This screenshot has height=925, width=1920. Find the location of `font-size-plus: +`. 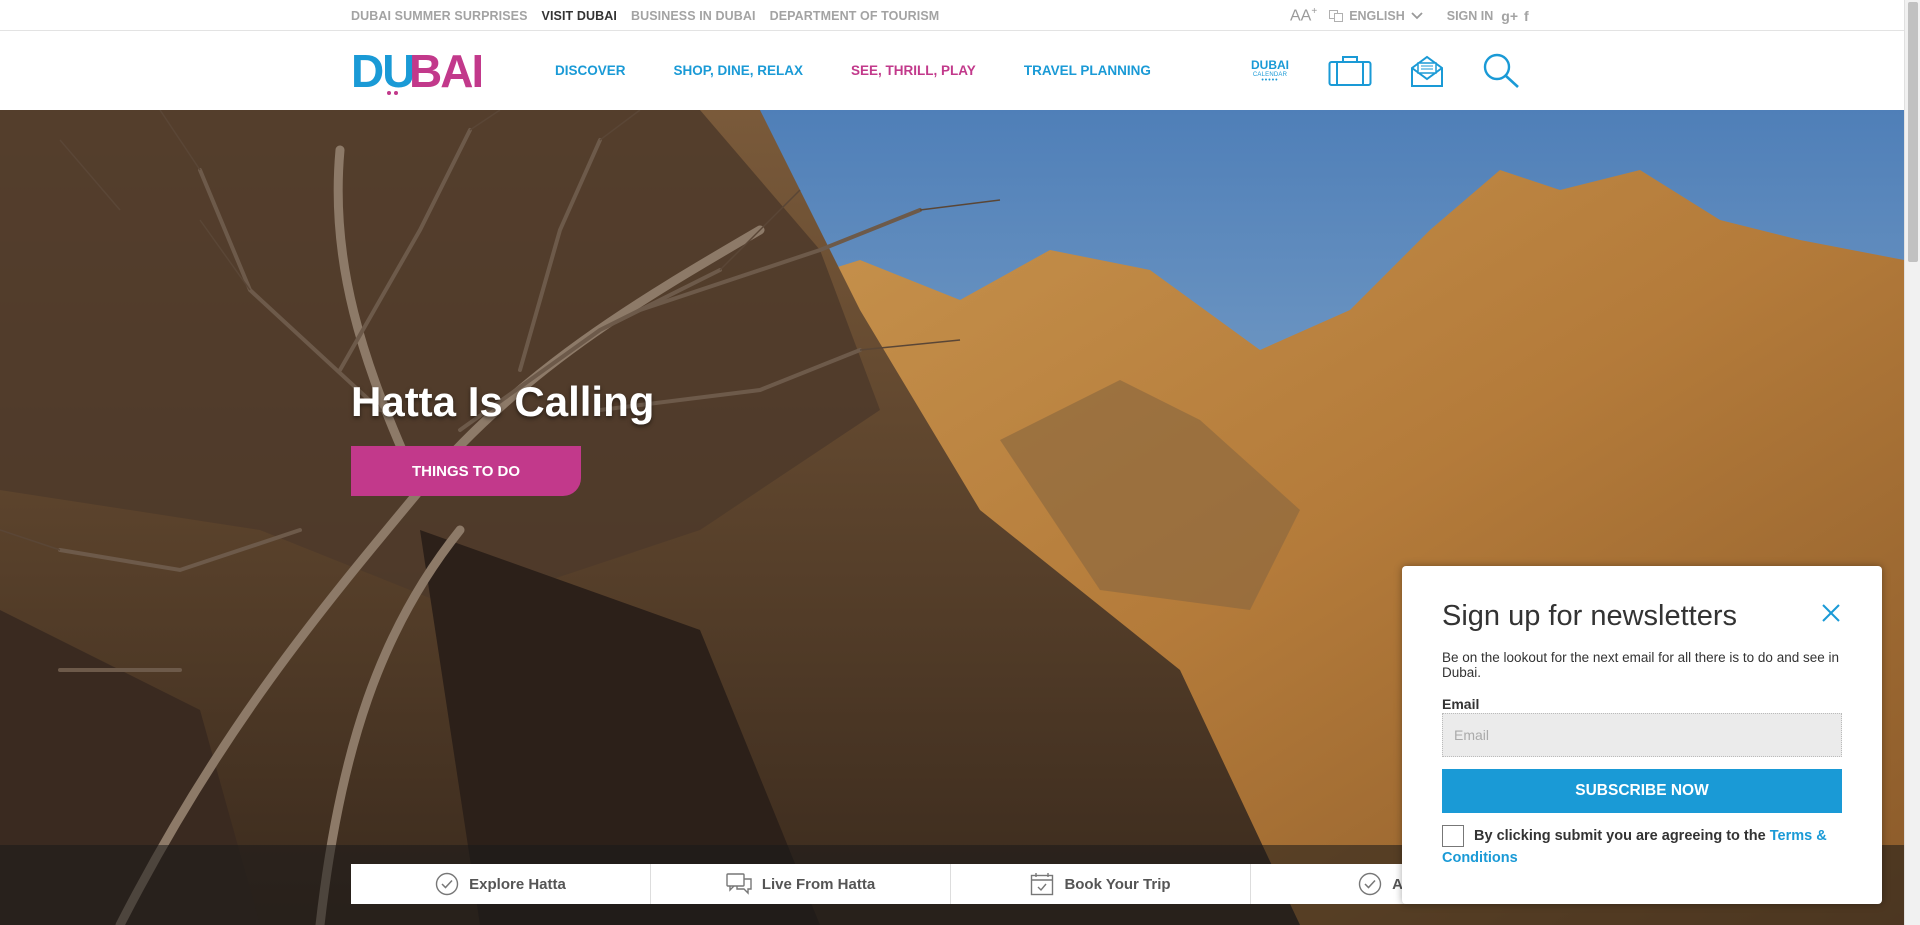

font-size-plus: + is located at coordinates (1314, 11).